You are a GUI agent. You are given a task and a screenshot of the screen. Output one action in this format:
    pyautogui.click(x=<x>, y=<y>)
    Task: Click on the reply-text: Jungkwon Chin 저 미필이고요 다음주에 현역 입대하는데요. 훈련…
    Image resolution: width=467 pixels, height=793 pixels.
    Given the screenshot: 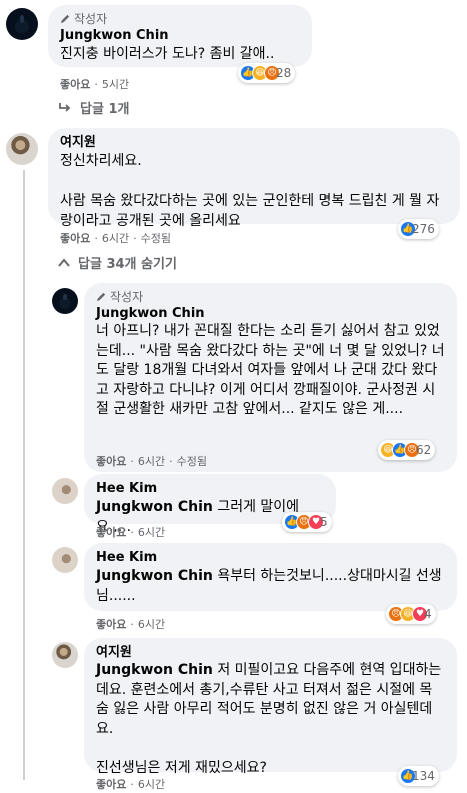 What is the action you would take?
    pyautogui.click(x=269, y=719)
    